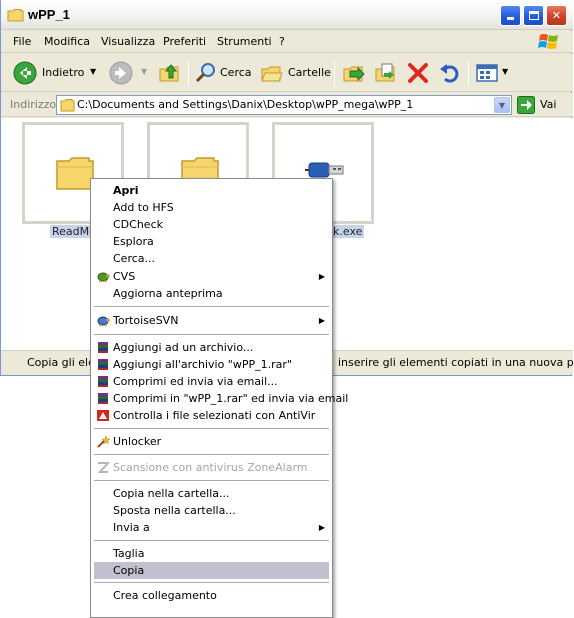 The height and width of the screenshot is (618, 574). I want to click on folders-icon, so click(272, 74).